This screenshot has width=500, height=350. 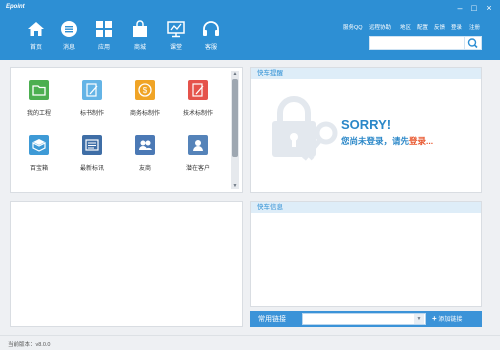 What do you see at coordinates (92, 145) in the screenshot?
I see `news-icon` at bounding box center [92, 145].